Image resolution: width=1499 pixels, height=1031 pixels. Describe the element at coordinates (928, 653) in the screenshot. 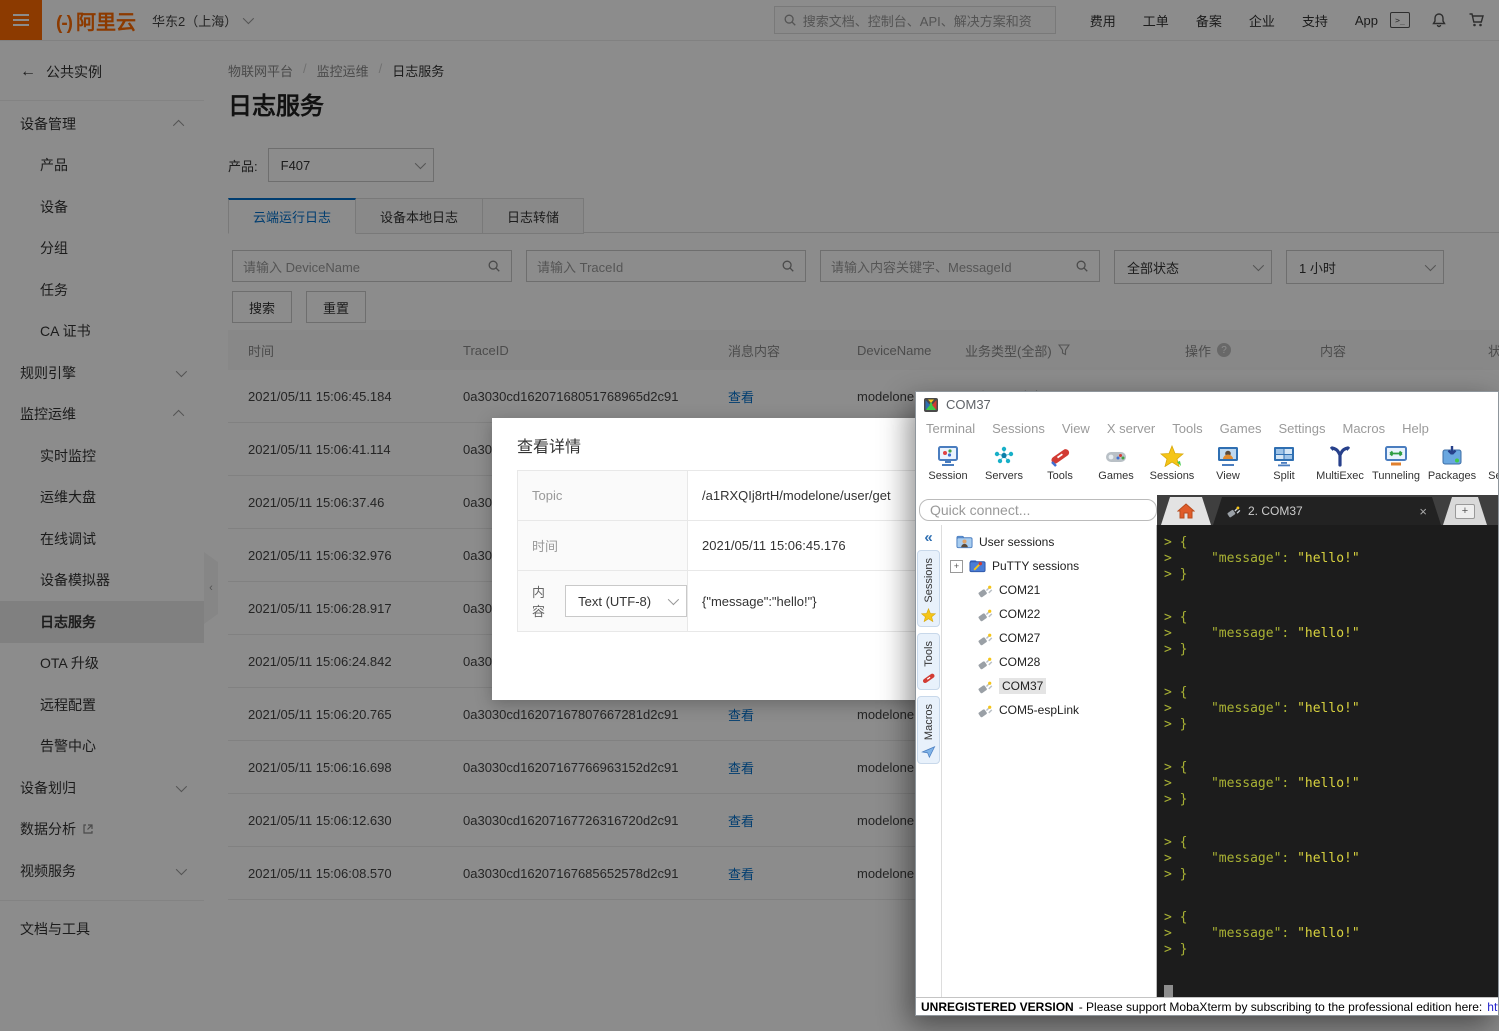

I see `side-tab-label: Tools` at that location.